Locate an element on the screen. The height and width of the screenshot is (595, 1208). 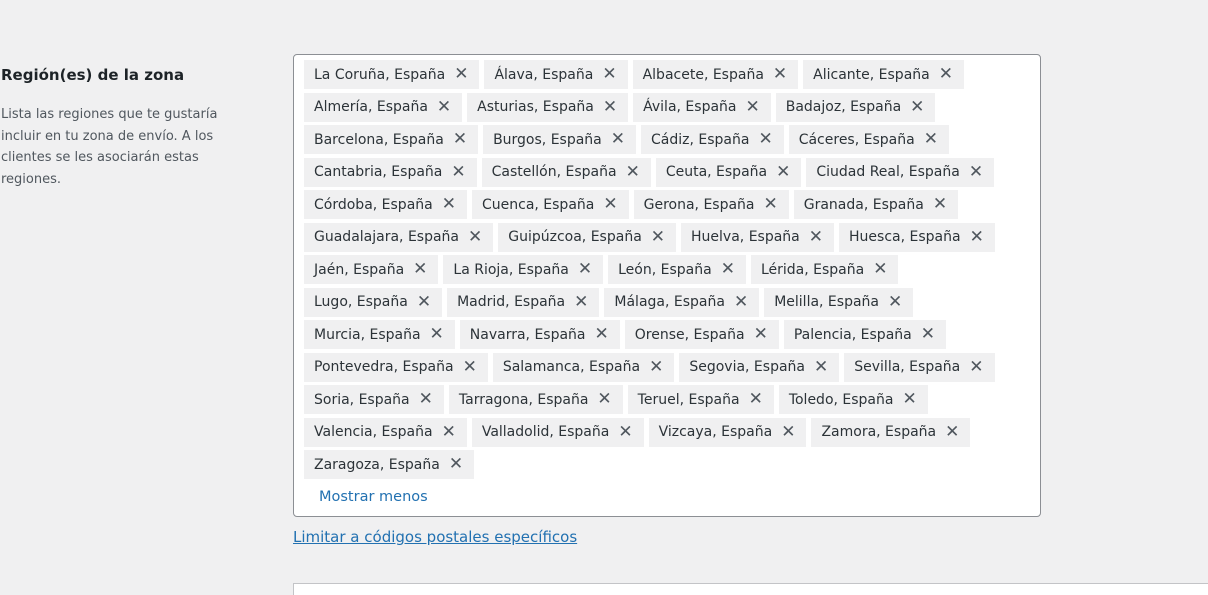
region-tag: Sevilla, España ✕ is located at coordinates (919, 367).